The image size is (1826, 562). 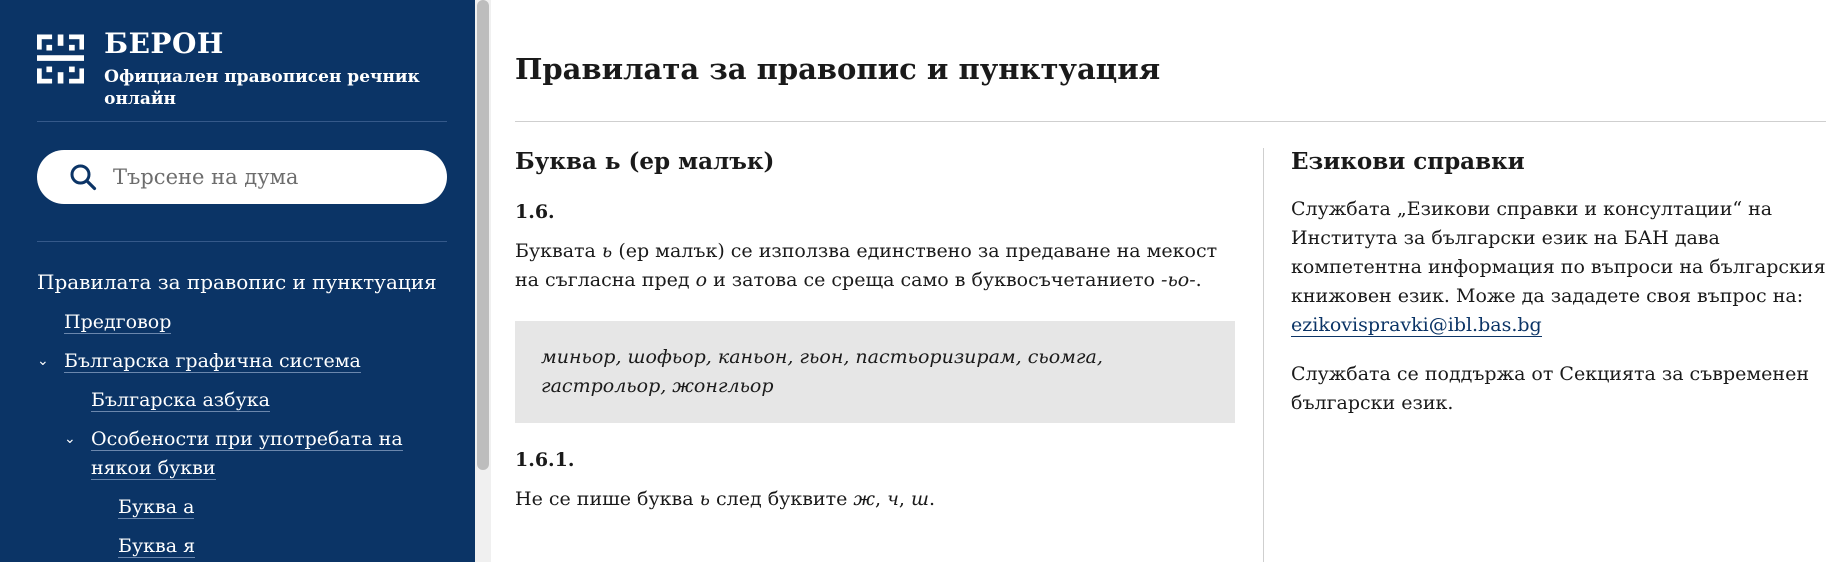 What do you see at coordinates (156, 507) in the screenshot?
I see `nav-link-letter-a: Буква а` at bounding box center [156, 507].